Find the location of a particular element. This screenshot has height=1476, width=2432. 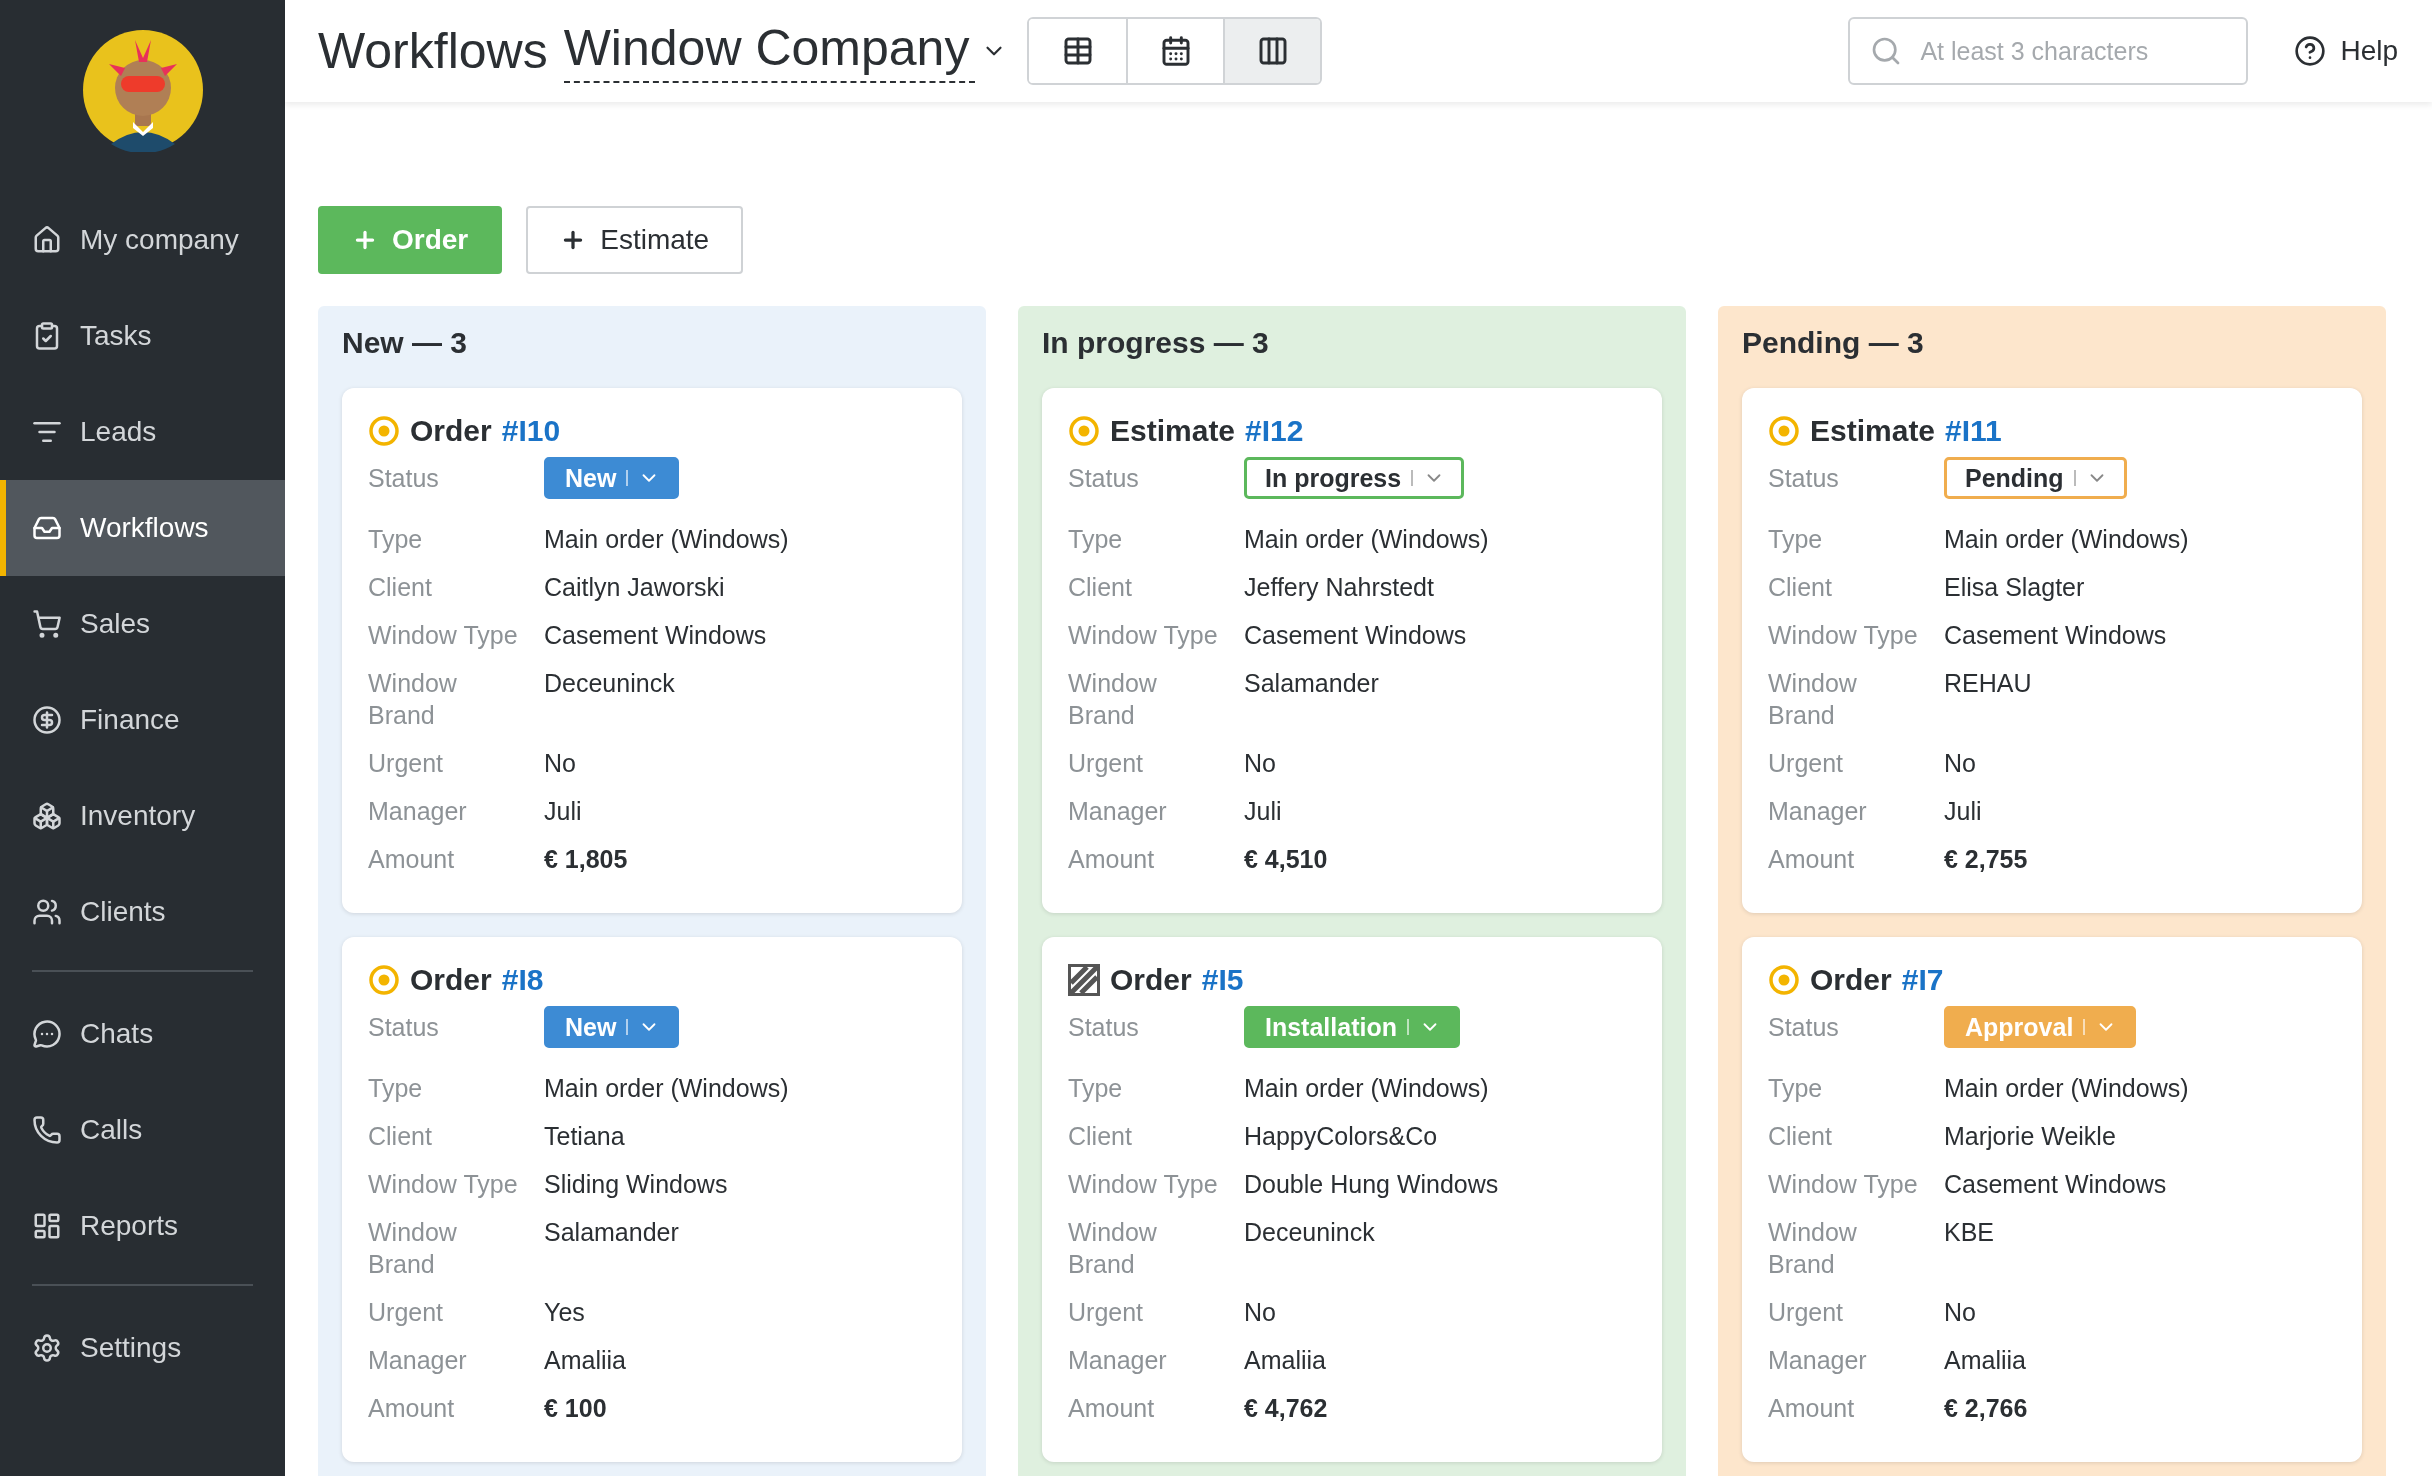

field-value: KBE is located at coordinates (1970, 1232).